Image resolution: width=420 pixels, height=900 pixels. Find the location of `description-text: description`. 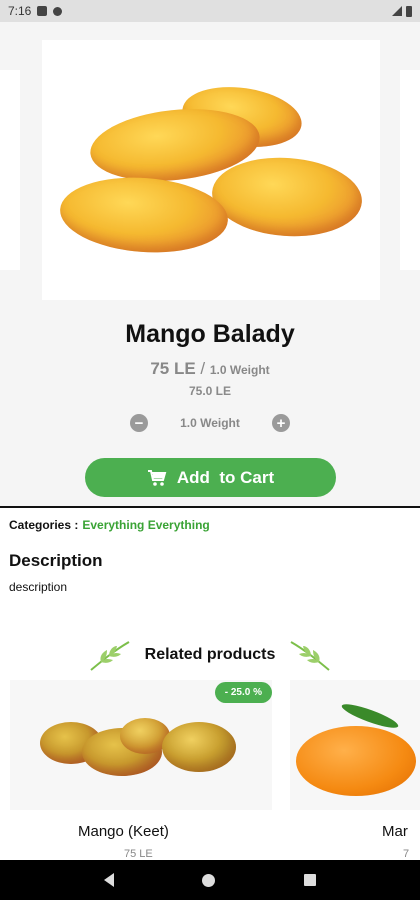

description-text: description is located at coordinates (38, 587).